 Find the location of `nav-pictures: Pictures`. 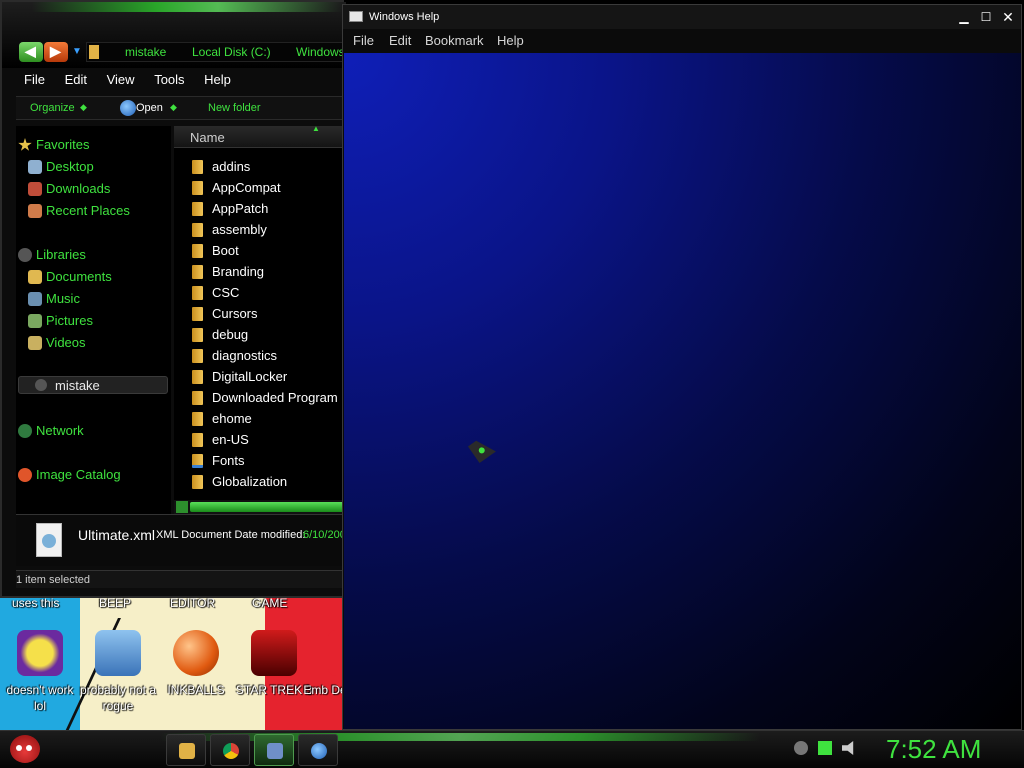

nav-pictures: Pictures is located at coordinates (60, 320).